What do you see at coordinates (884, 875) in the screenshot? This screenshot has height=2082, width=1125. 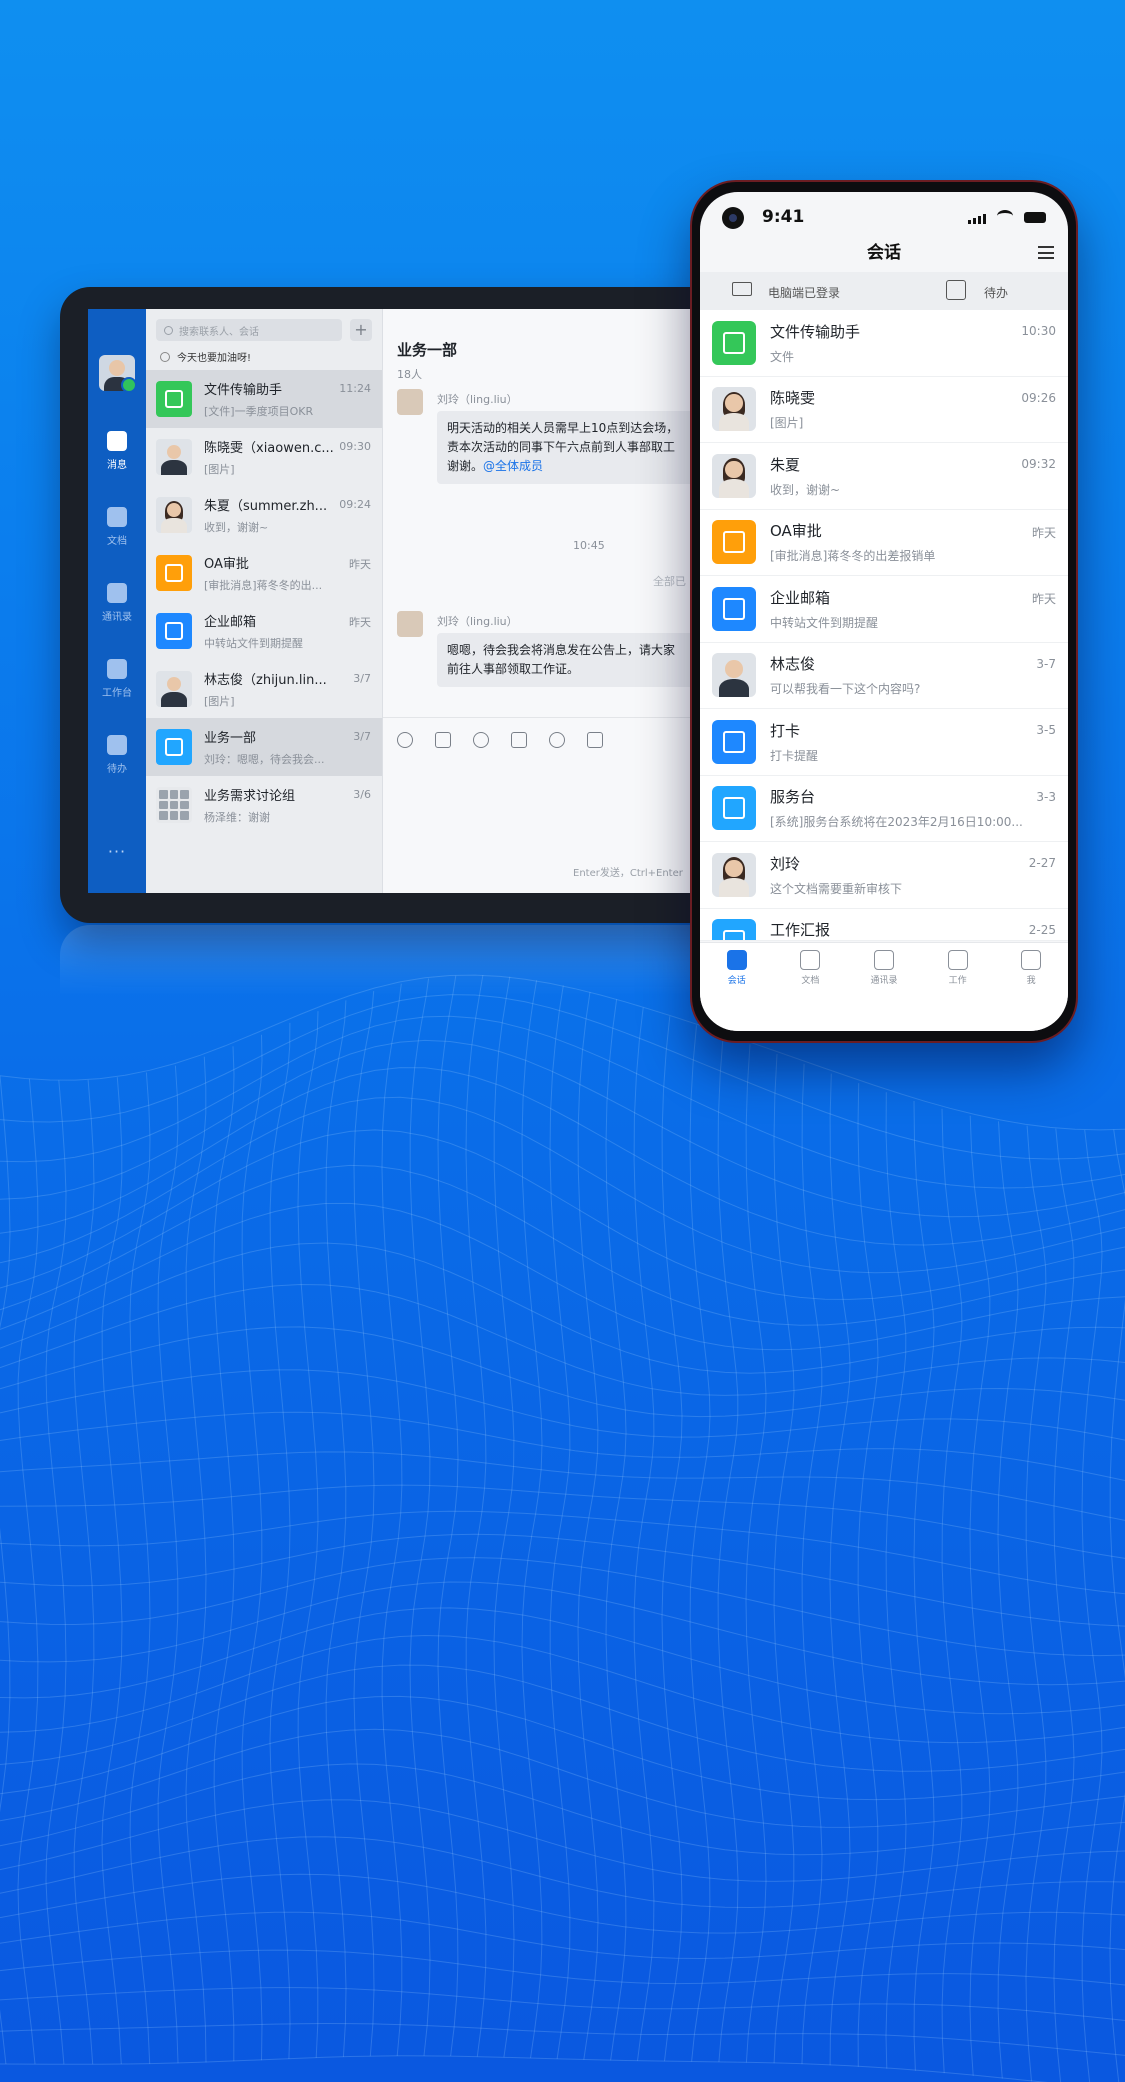 I see `conversation-item: 刘玲 这个文档需要重新审核下 2-27` at bounding box center [884, 875].